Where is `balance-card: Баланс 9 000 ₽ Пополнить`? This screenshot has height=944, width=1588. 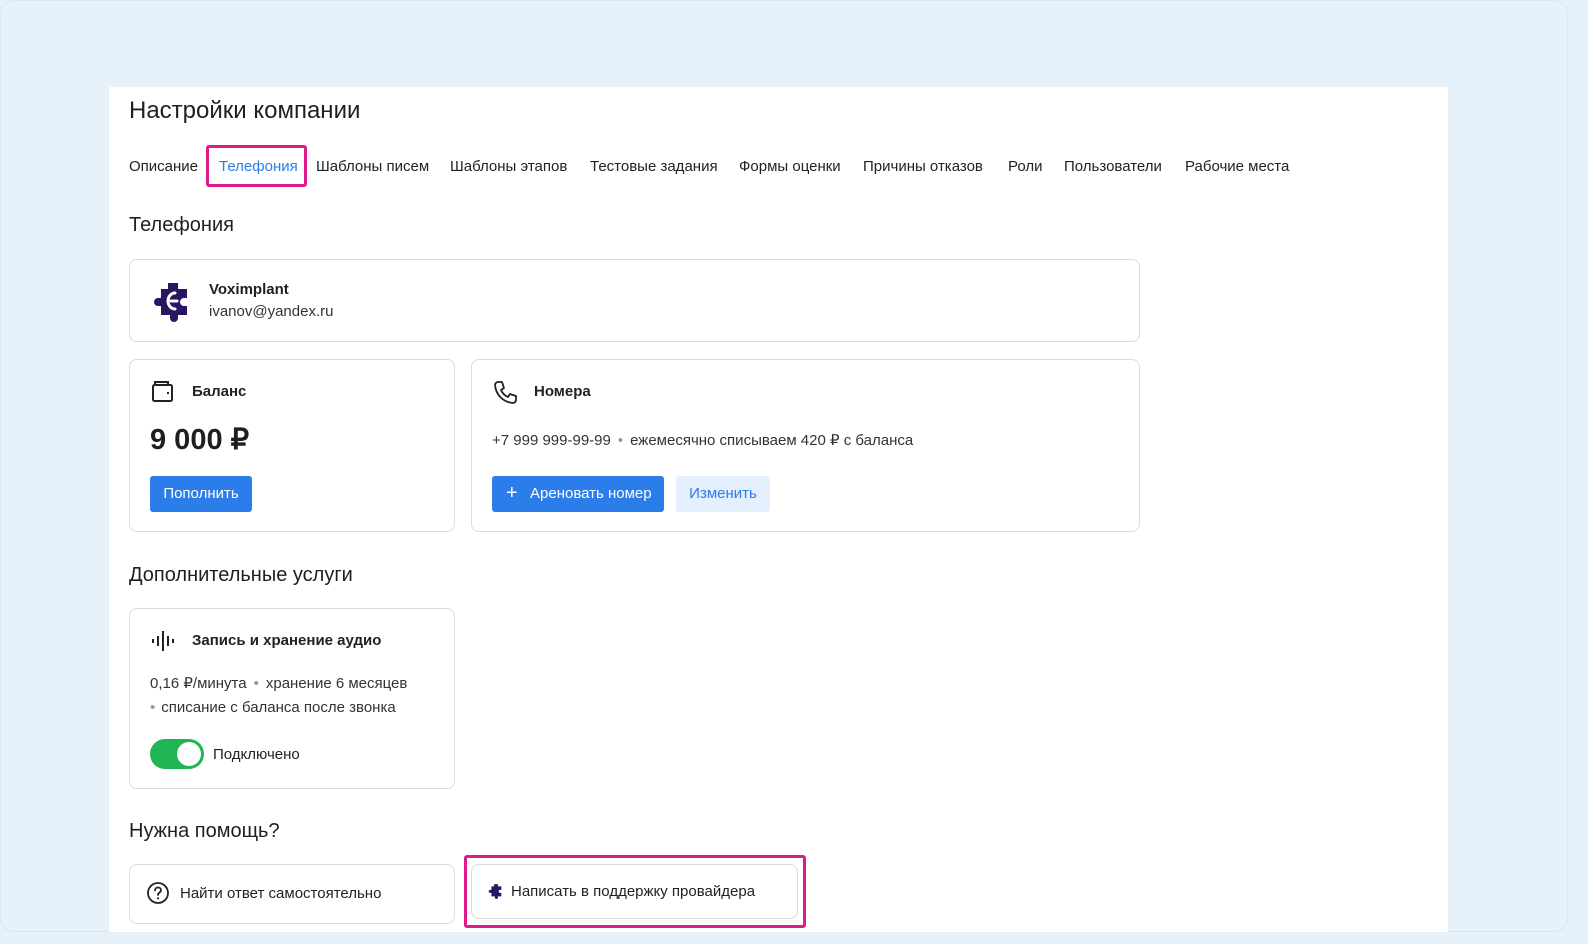 balance-card: Баланс 9 000 ₽ Пополнить is located at coordinates (292, 445).